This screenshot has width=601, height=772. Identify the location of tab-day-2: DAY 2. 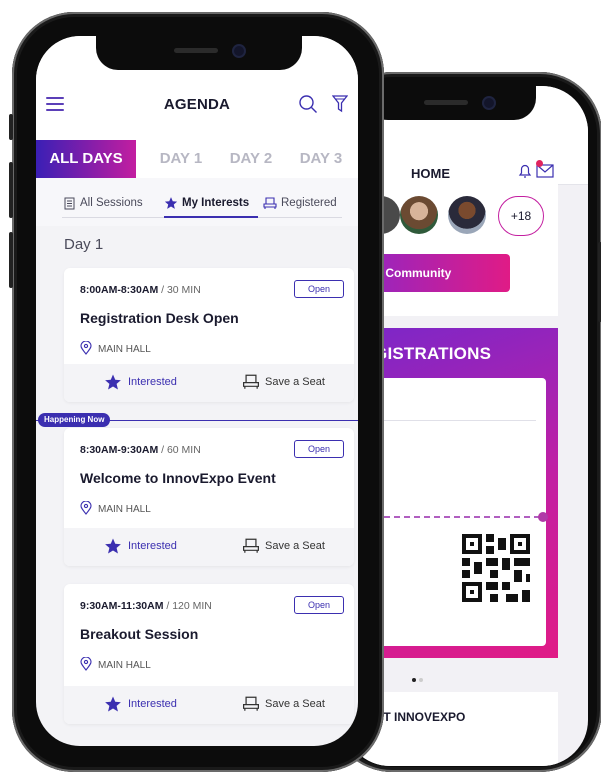
(251, 159).